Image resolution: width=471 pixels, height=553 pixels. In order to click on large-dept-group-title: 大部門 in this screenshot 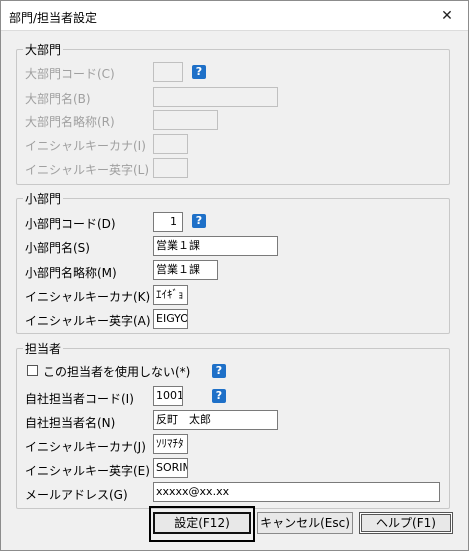, I will do `click(43, 49)`.